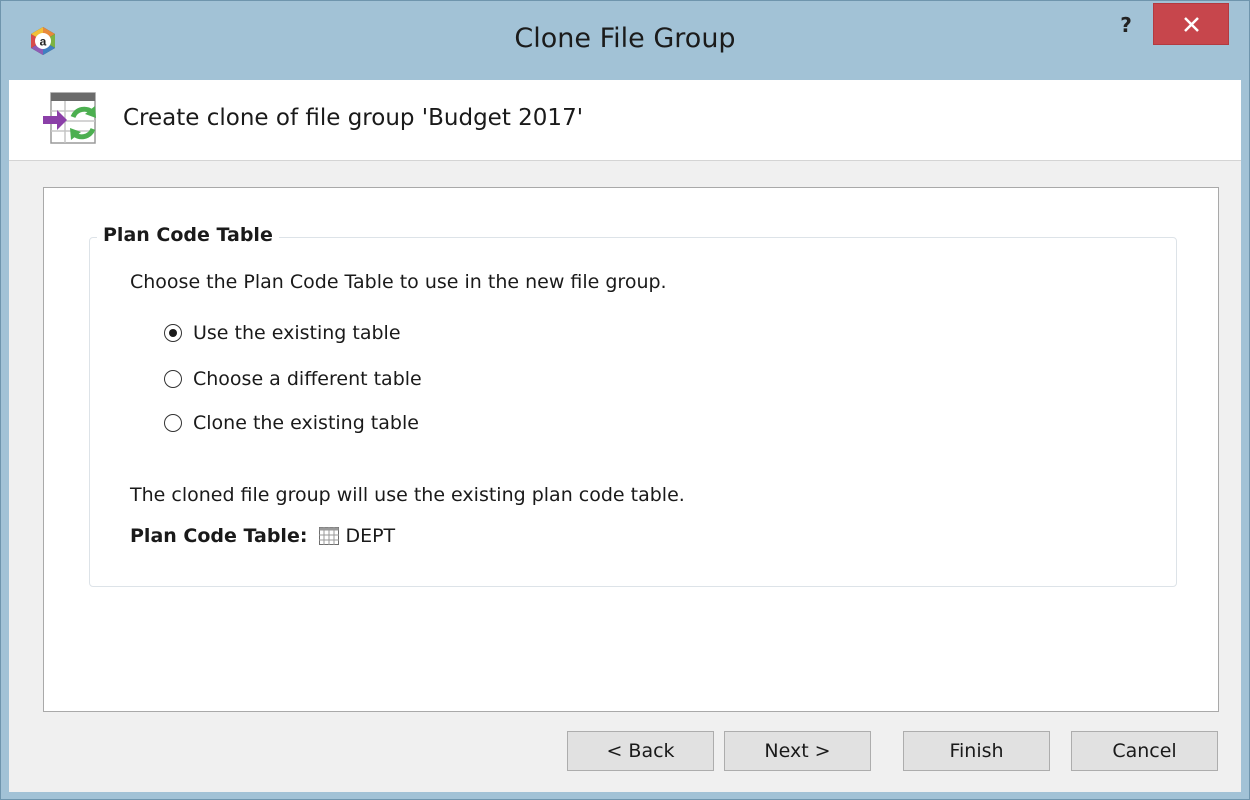 Image resolution: width=1250 pixels, height=800 pixels. I want to click on plan-code-table-row: Plan Code Table: DEPT, so click(262, 536).